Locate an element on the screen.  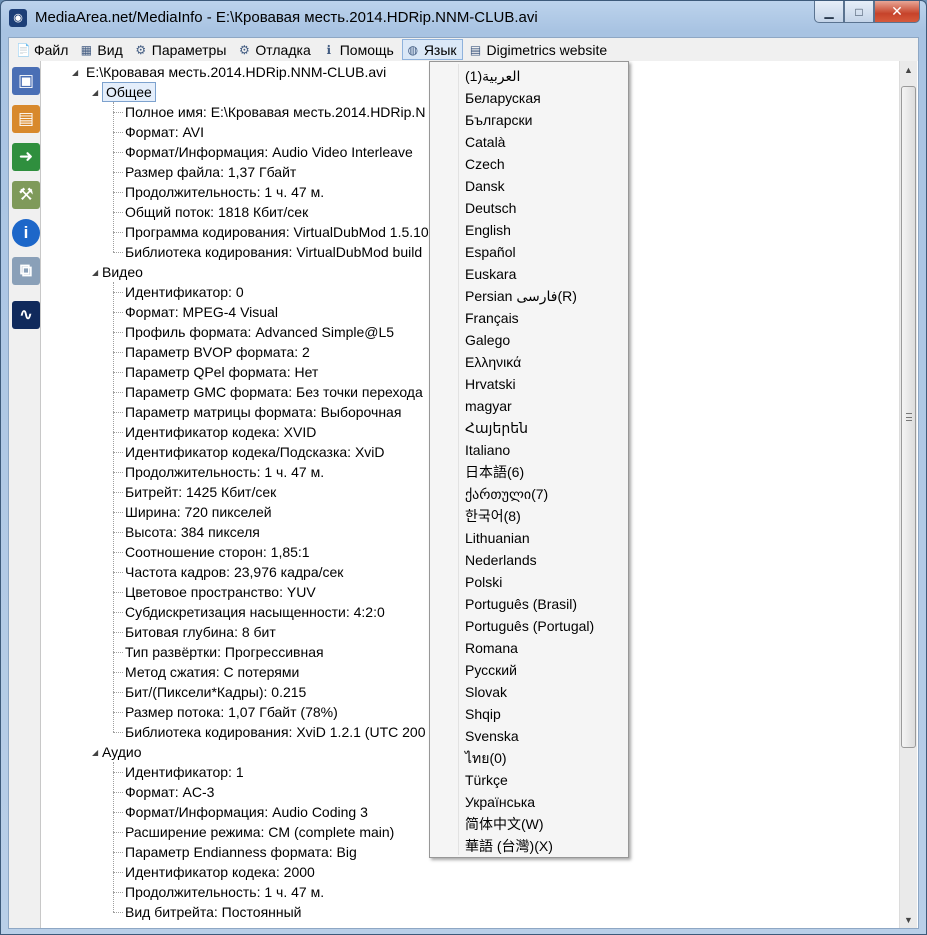
tree-item: Формат/Информация: Audio Coding 3 is located at coordinates (246, 812).